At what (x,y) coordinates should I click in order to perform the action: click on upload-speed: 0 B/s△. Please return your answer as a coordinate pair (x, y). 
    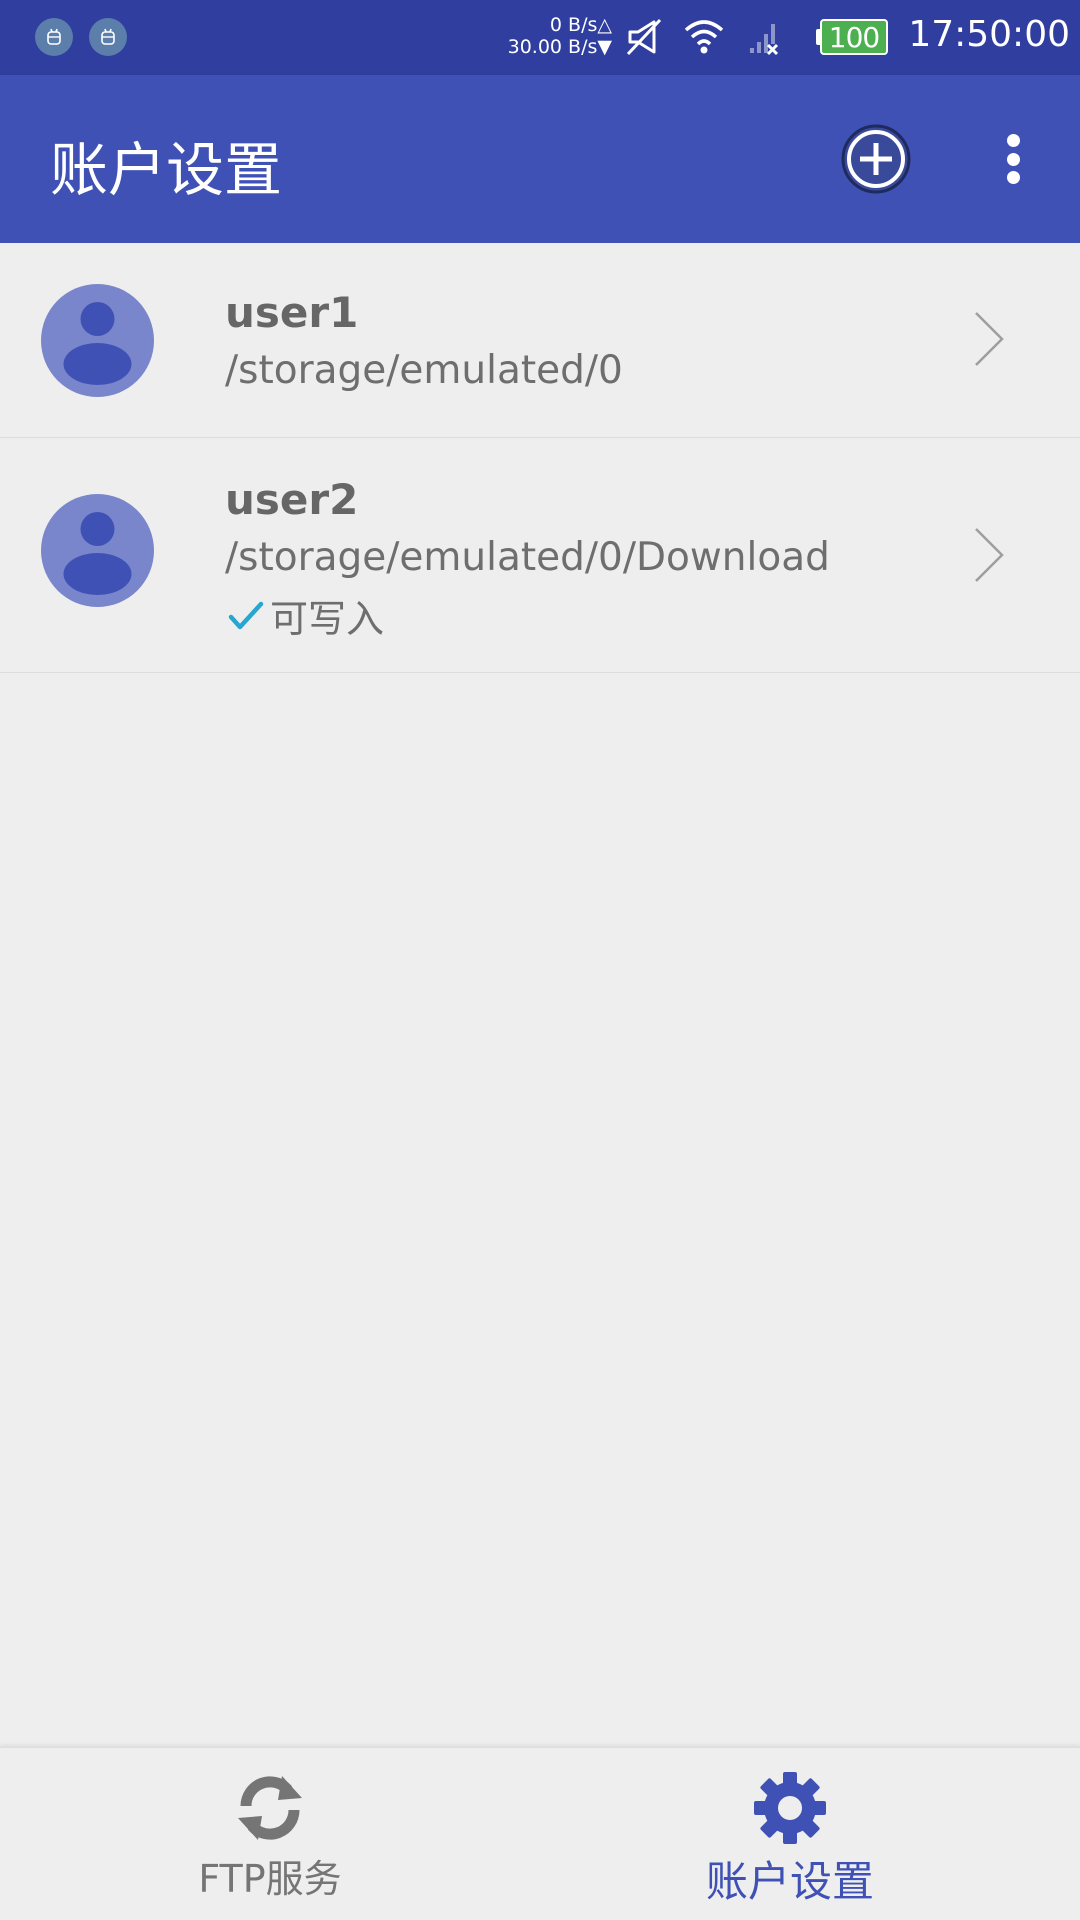
    Looking at the image, I should click on (580, 25).